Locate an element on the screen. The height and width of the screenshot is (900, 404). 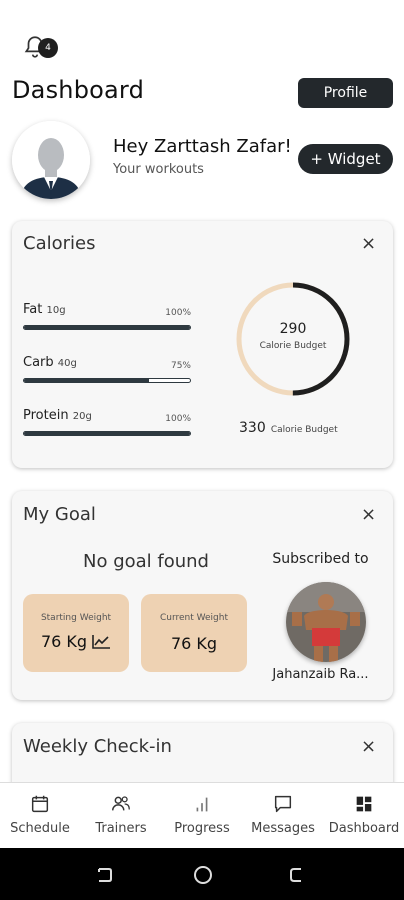
nav-label-dashboard: Dashboard is located at coordinates (364, 828).